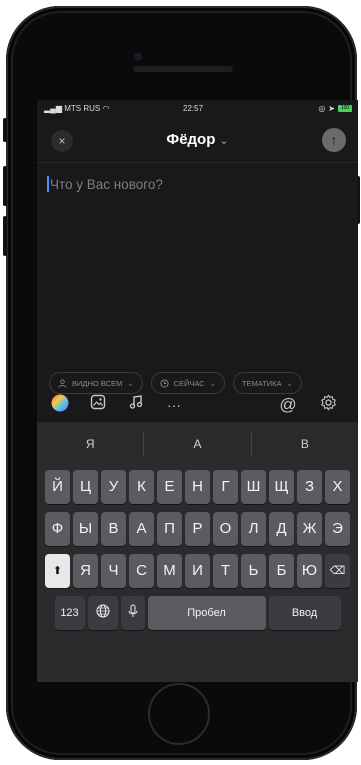 The width and height of the screenshot is (361, 765). What do you see at coordinates (253, 487) in the screenshot?
I see `key: Ш` at bounding box center [253, 487].